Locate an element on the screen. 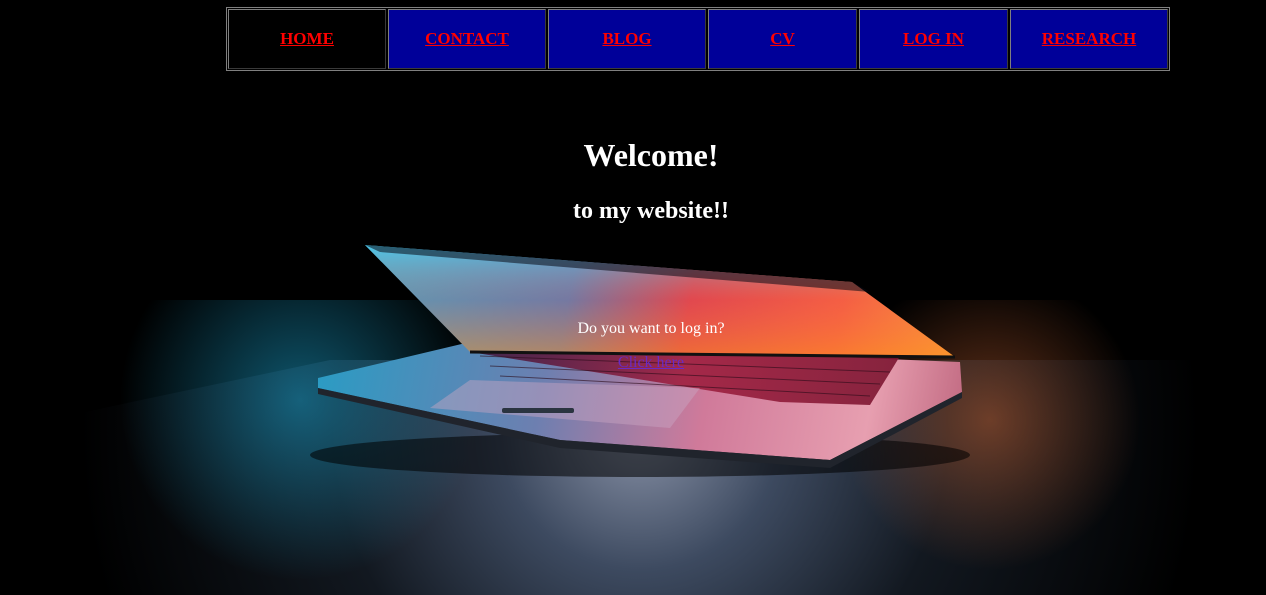 This screenshot has height=595, width=1266. login-link-container: Click here is located at coordinates (633, 363).